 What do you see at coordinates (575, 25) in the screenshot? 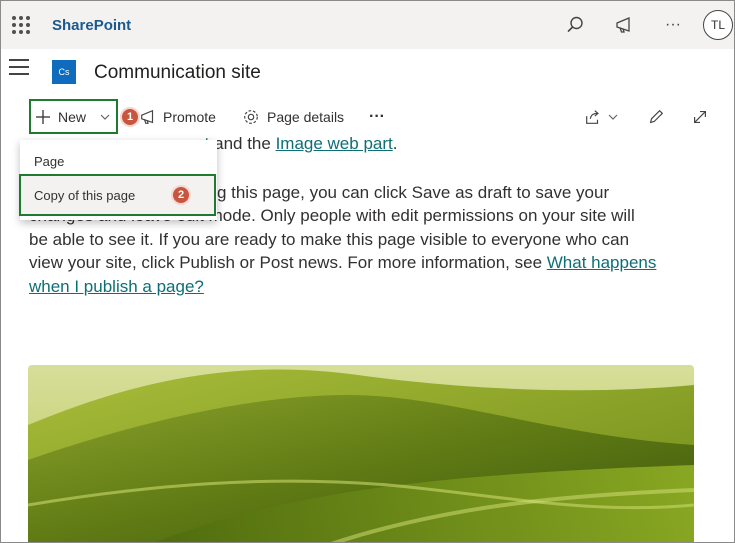
I see `search-icon` at bounding box center [575, 25].